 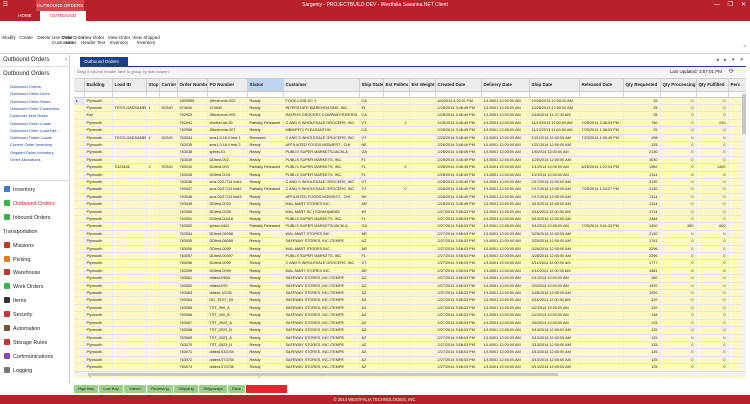 I want to click on column-header: Customer, so click(x=321, y=85).